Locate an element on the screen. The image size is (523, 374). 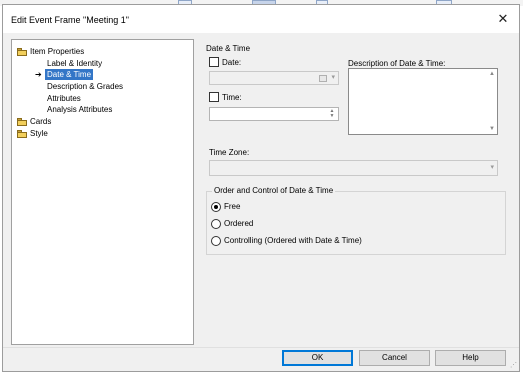
date-checkbox is located at coordinates (214, 62).